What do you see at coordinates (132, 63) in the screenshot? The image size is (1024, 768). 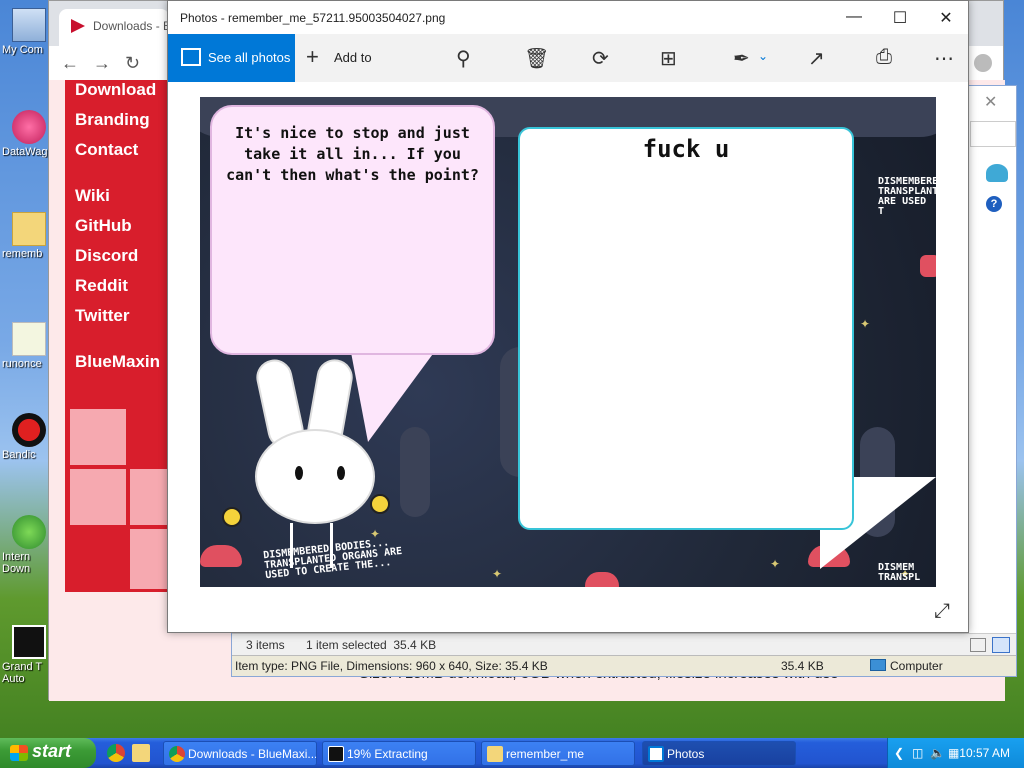 I see `reload-icon: ↻` at bounding box center [132, 63].